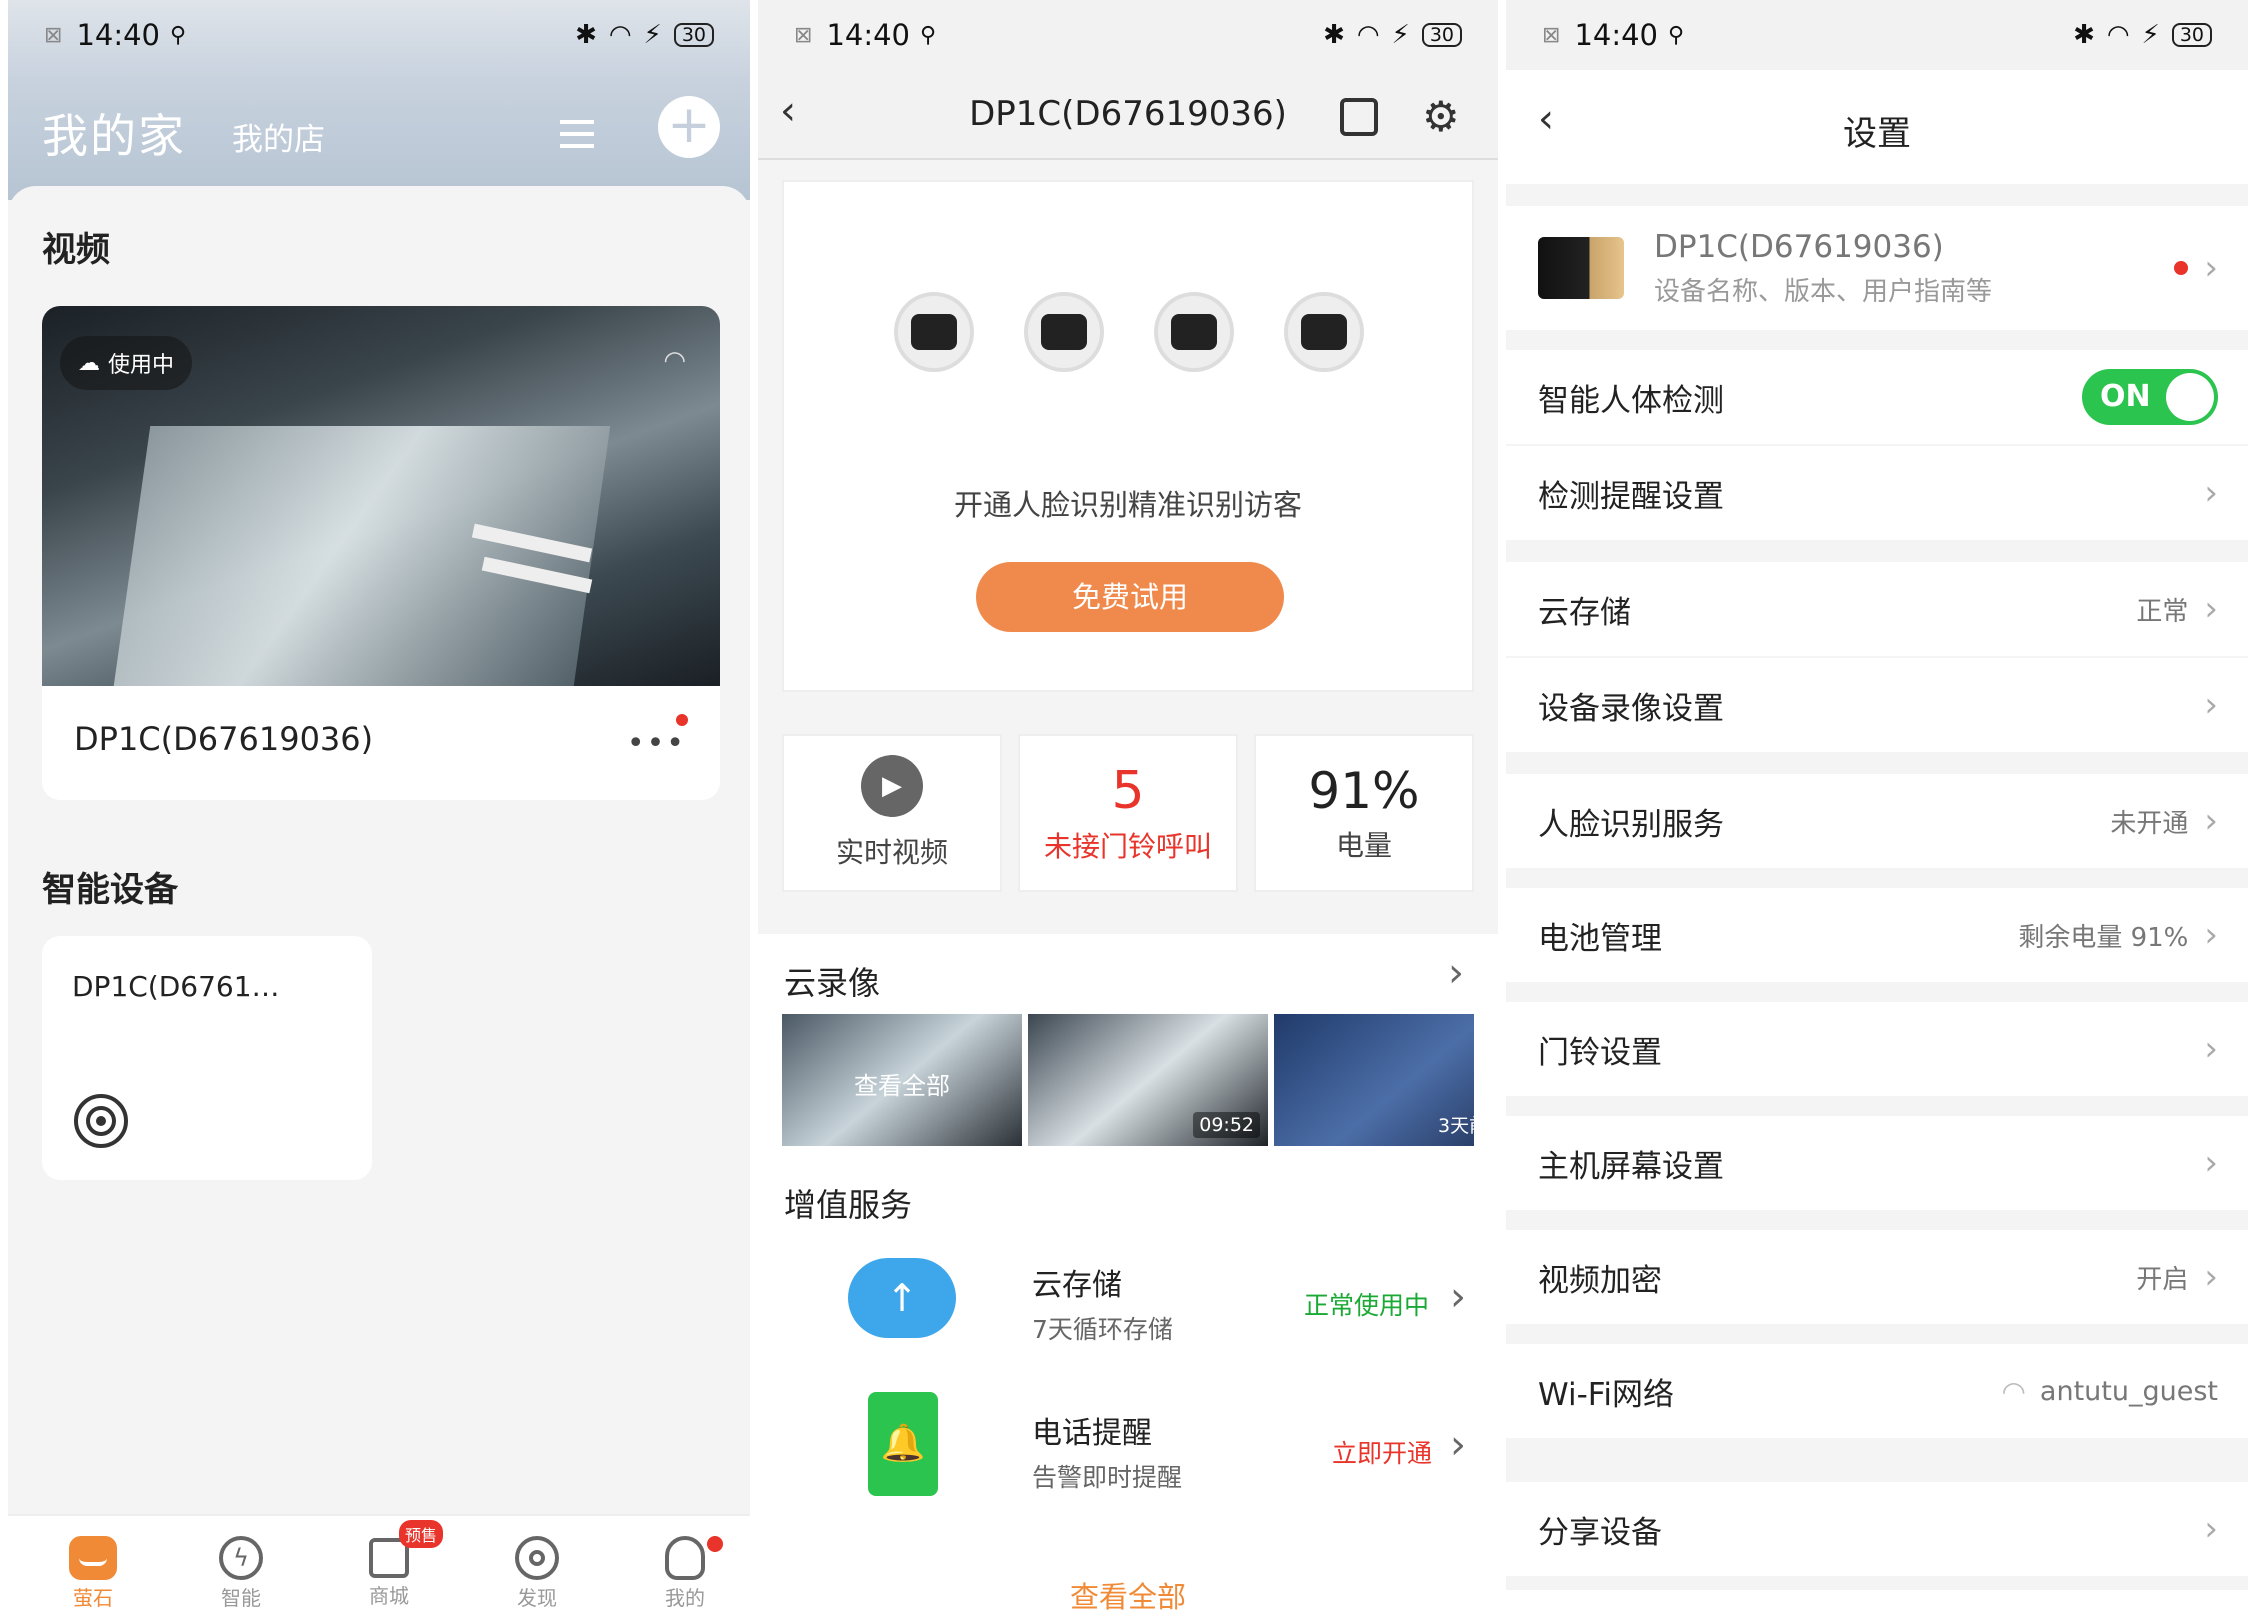 Image resolution: width=2254 pixels, height=1624 pixels. What do you see at coordinates (832, 983) in the screenshot?
I see `cloud-video-title: 云录像` at bounding box center [832, 983].